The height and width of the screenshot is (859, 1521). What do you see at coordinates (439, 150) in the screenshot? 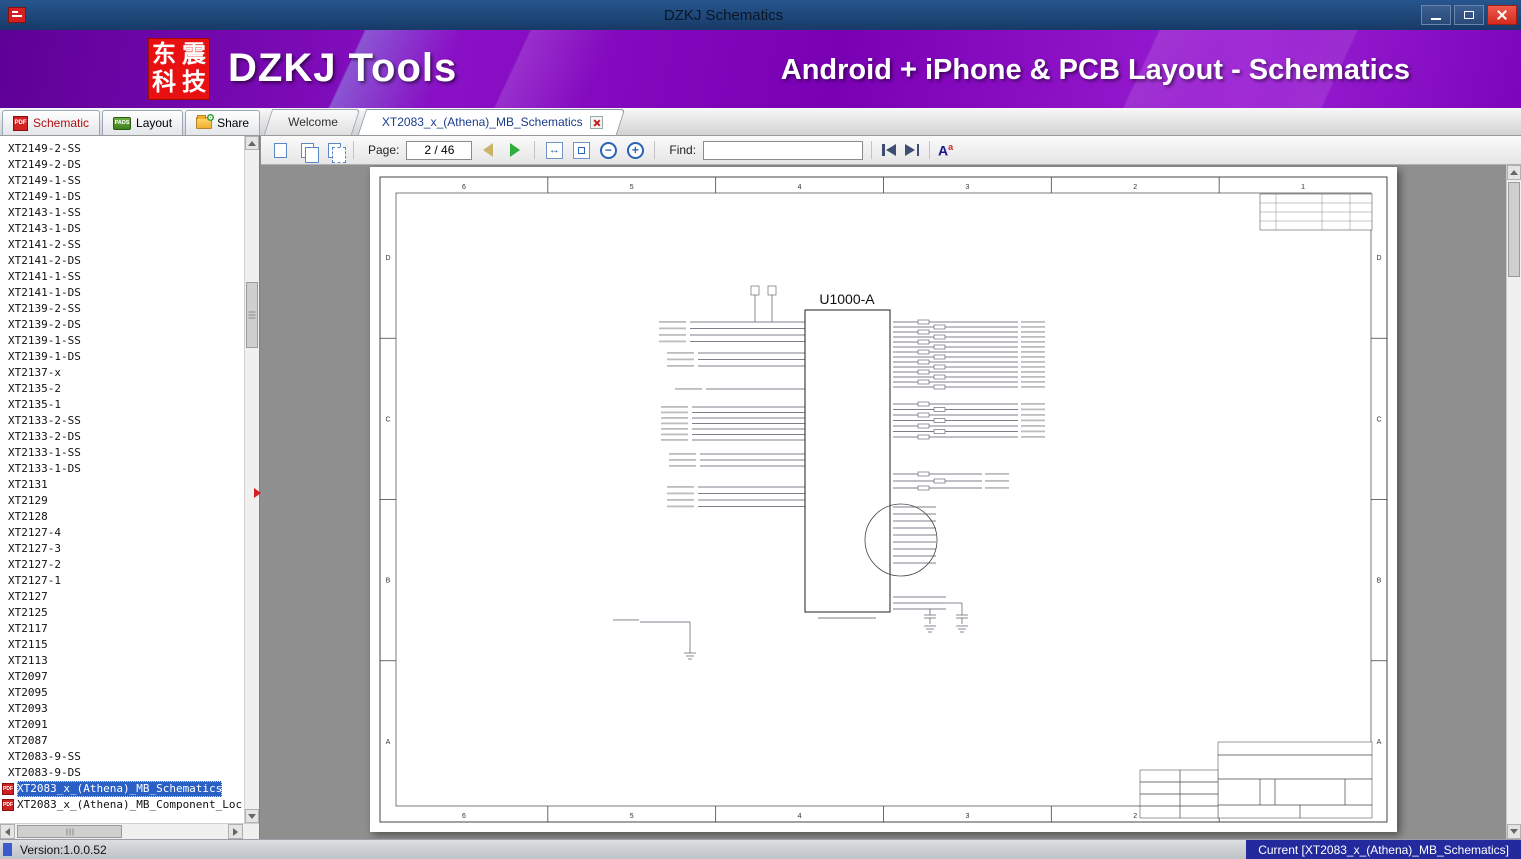
I see `page-number-input` at bounding box center [439, 150].